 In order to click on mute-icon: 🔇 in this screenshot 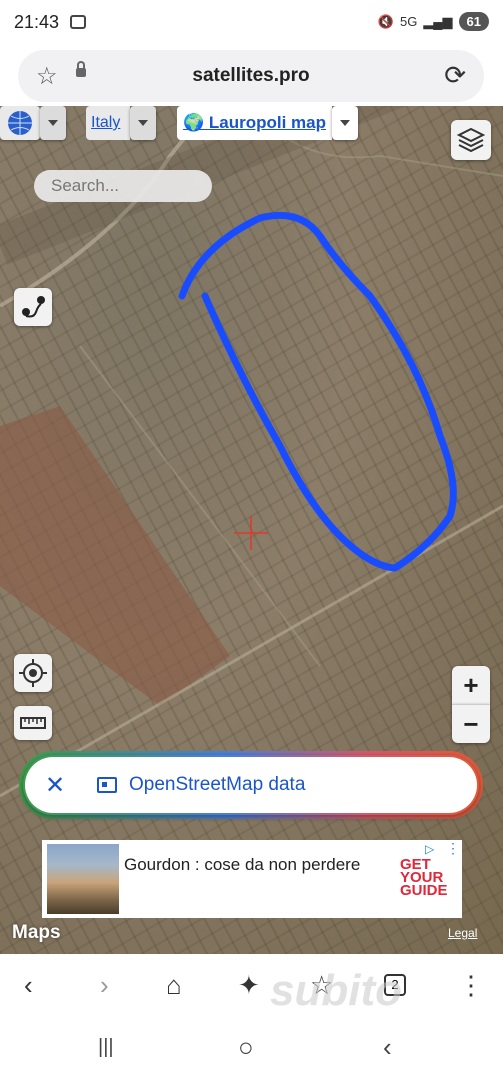, I will do `click(385, 21)`.